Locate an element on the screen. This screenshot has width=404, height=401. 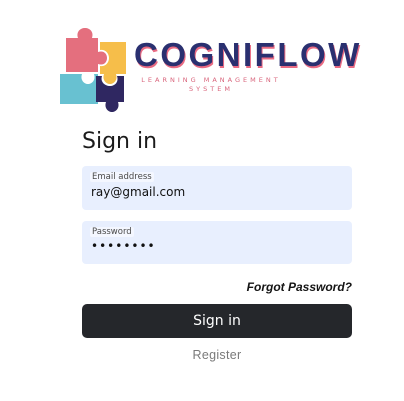
cogniflow-logo-icon is located at coordinates (93, 70).